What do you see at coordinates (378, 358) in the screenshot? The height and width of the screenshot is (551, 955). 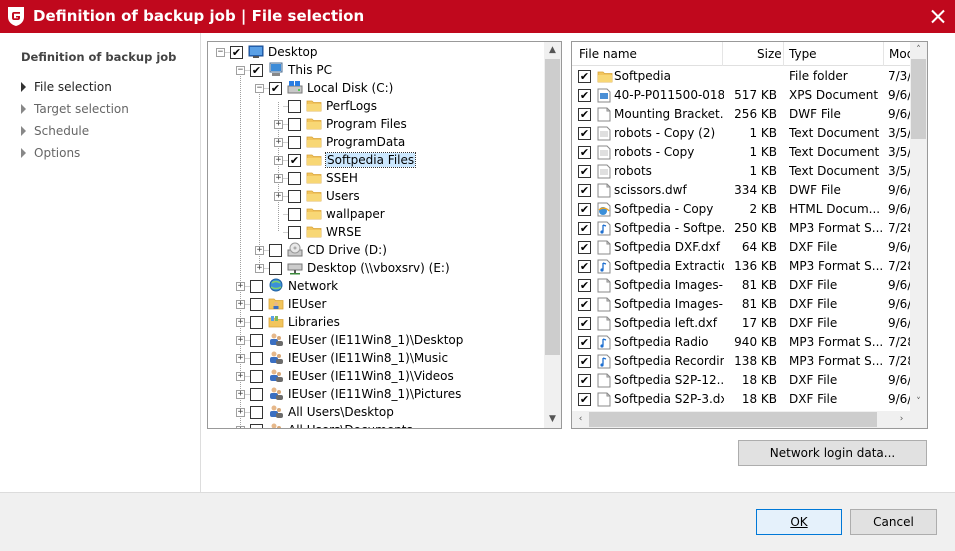 I see `tree-node: + IEUser (IE11Win8_1)\Music` at bounding box center [378, 358].